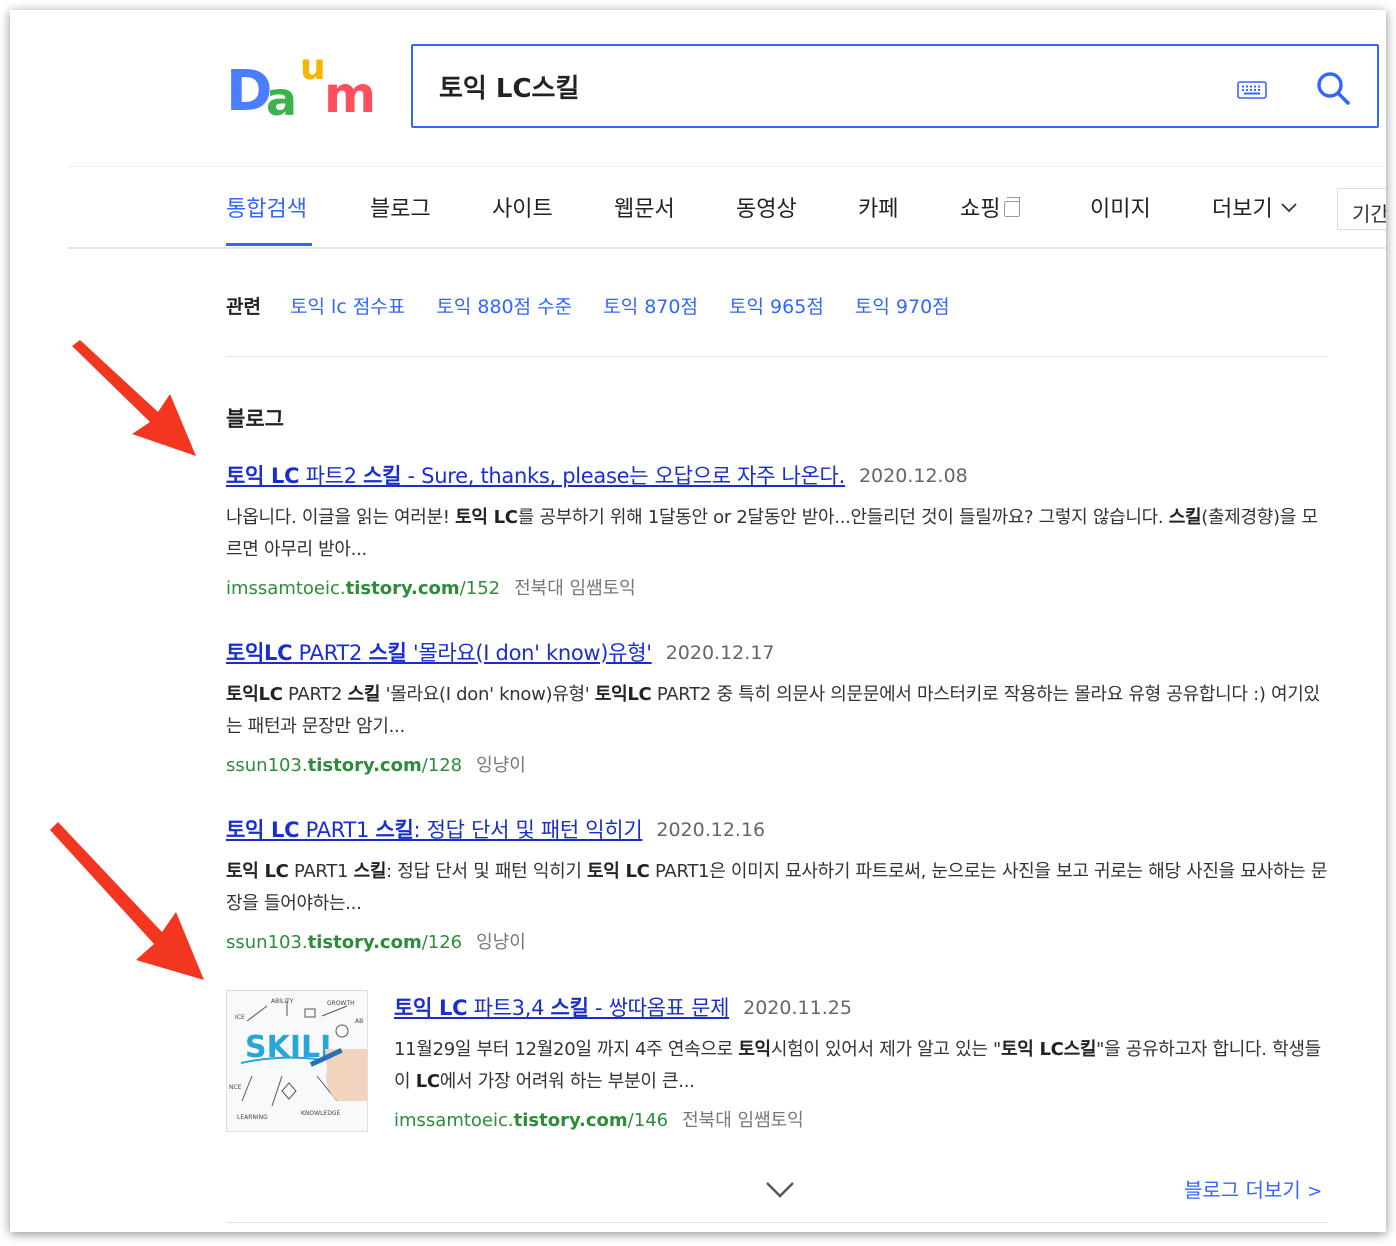 Image resolution: width=1396 pixels, height=1246 pixels. Describe the element at coordinates (1333, 88) in the screenshot. I see `search-icon` at that location.